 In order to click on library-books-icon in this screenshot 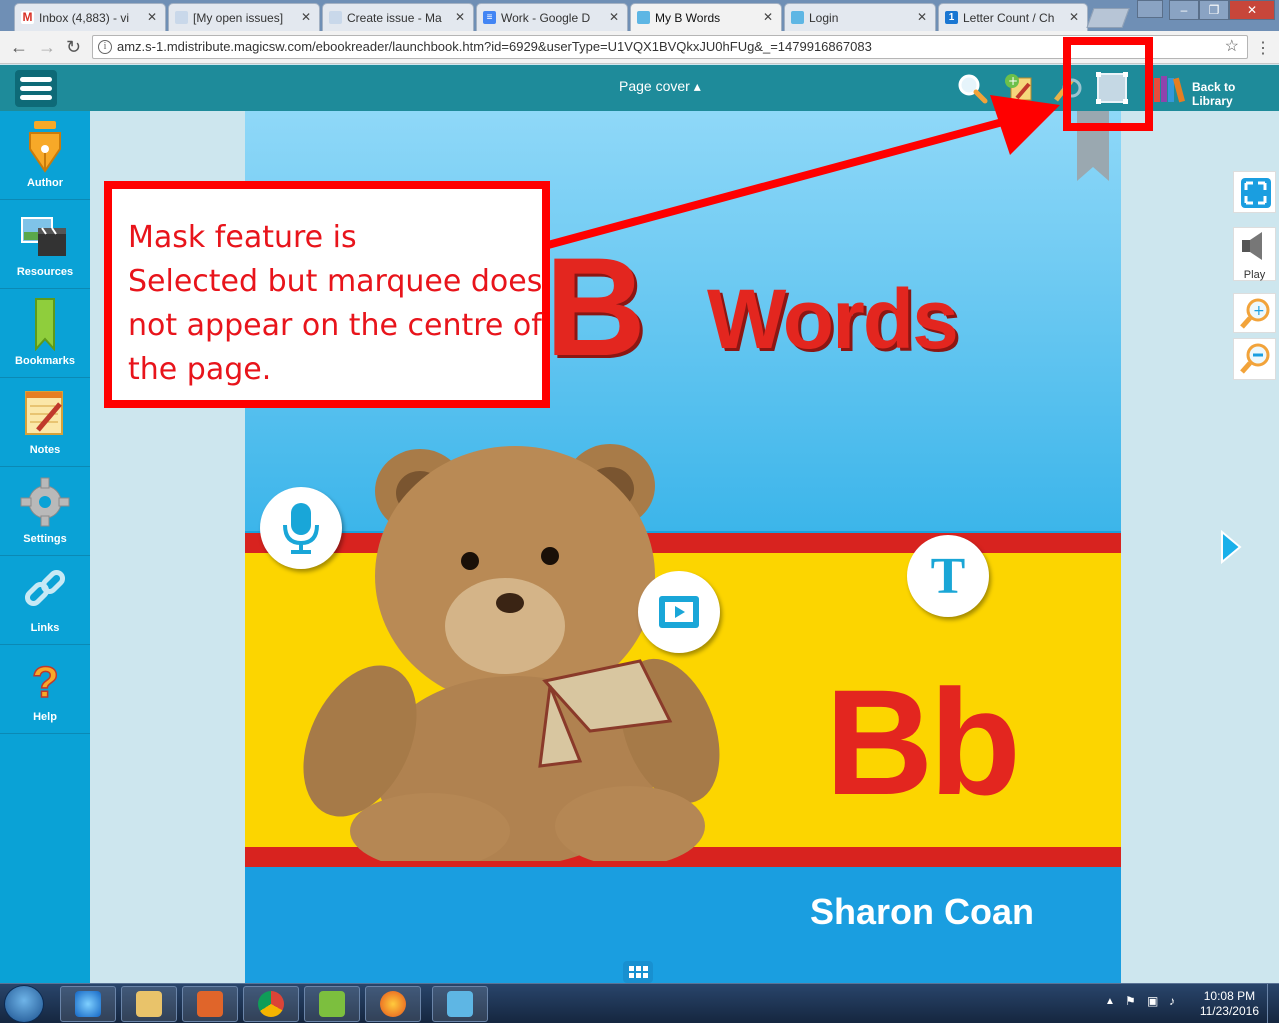, I will do `click(1170, 88)`.